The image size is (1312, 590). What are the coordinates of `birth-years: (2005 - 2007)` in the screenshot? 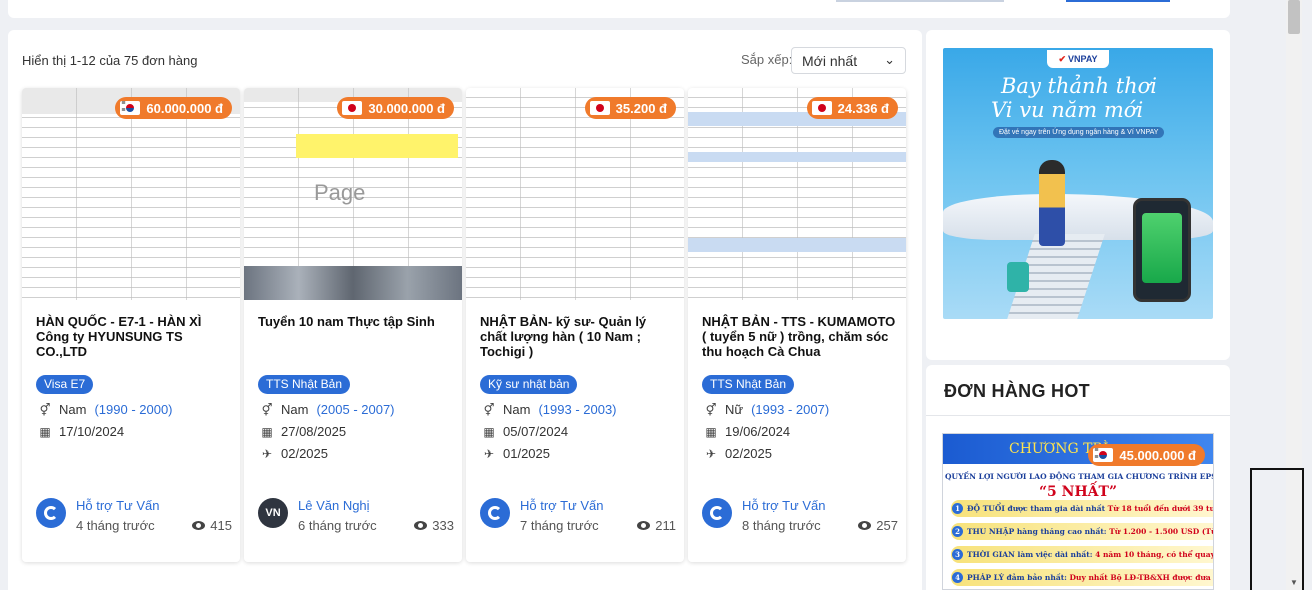 It's located at (355, 409).